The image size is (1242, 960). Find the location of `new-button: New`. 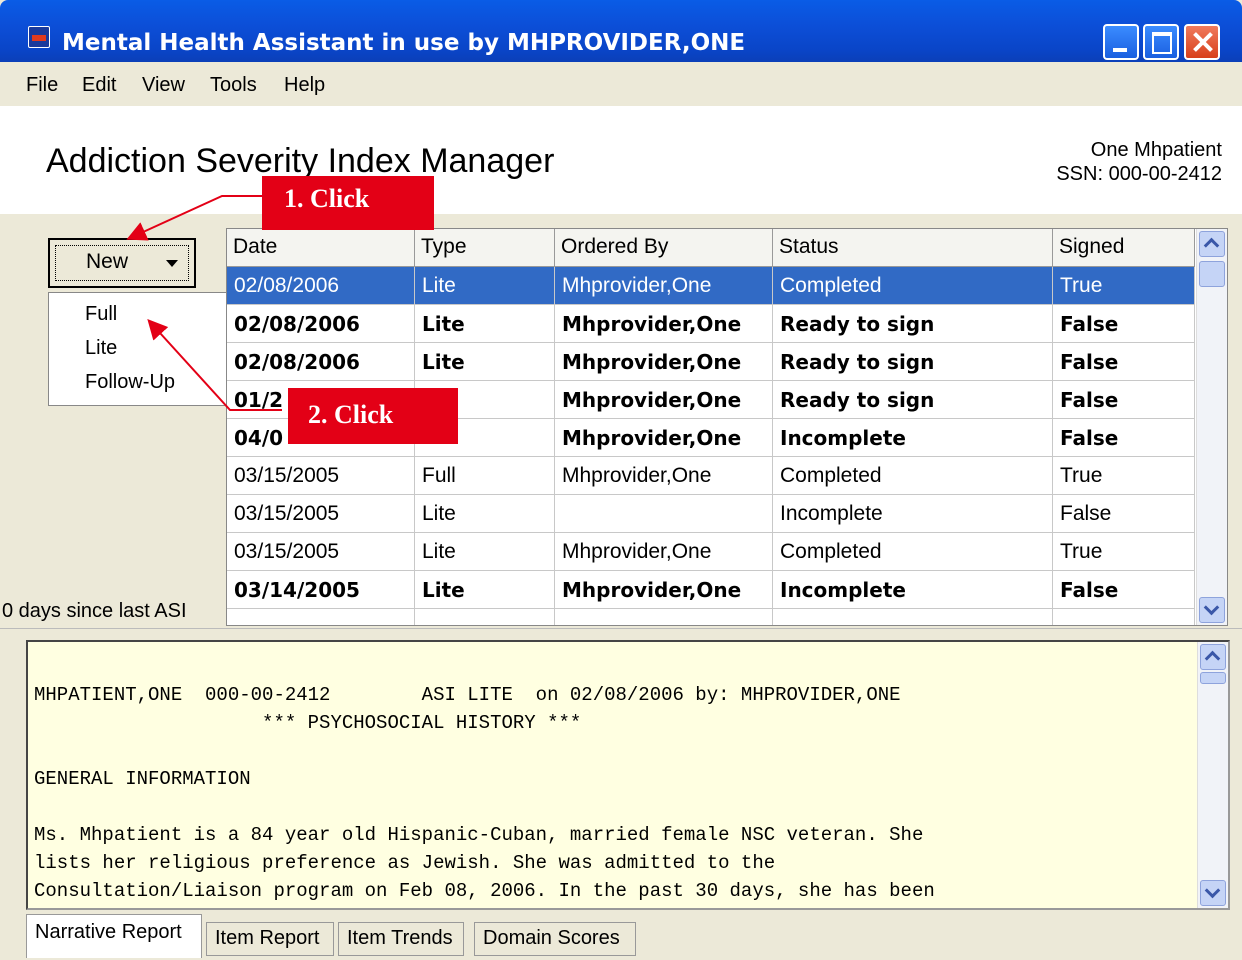

new-button: New is located at coordinates (122, 263).